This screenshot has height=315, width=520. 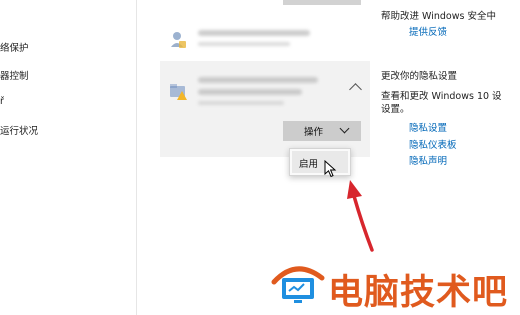 I want to click on nav-item-device: ř, so click(x=2, y=101).